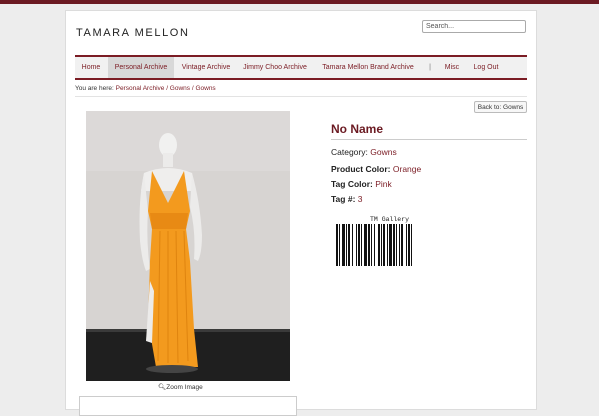 The image size is (599, 416). What do you see at coordinates (301, 96) in the screenshot?
I see `divider` at bounding box center [301, 96].